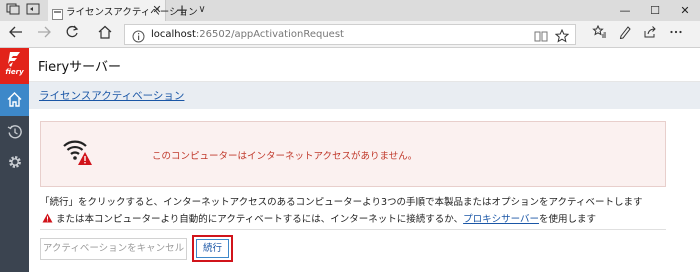 This screenshot has height=272, width=700. Describe the element at coordinates (650, 35) in the screenshot. I see `share-icon` at that location.